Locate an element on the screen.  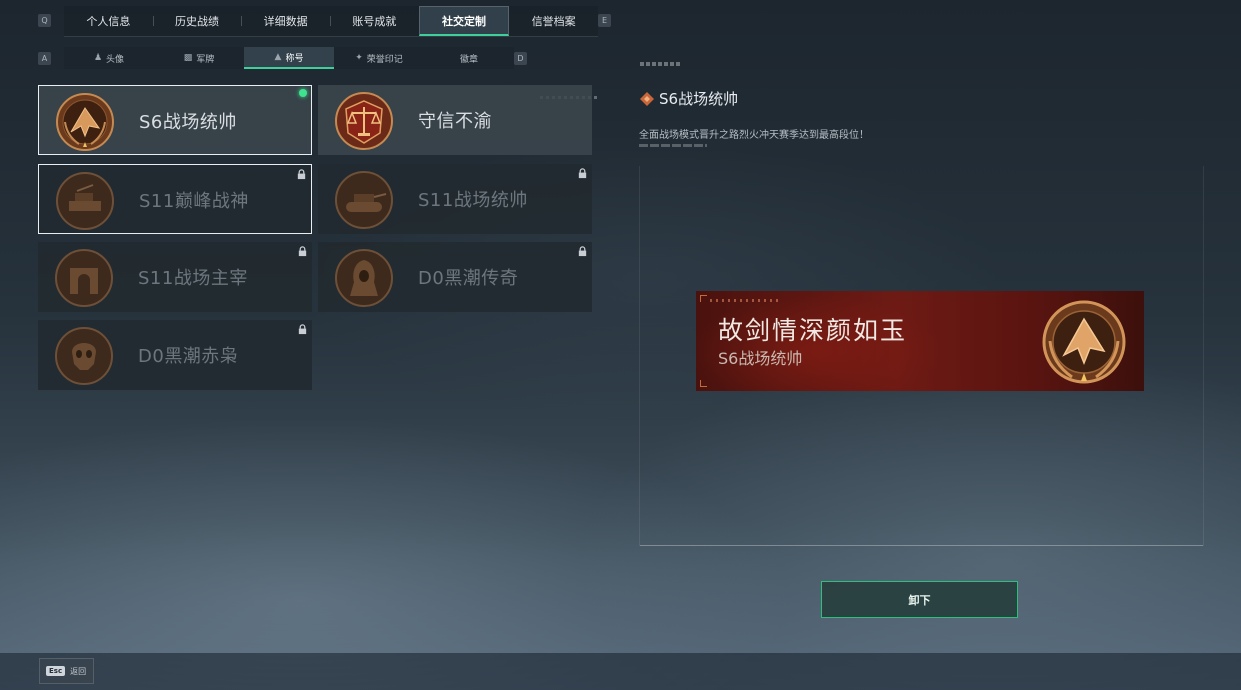
back-button: Esc 返回 is located at coordinates (66, 671).